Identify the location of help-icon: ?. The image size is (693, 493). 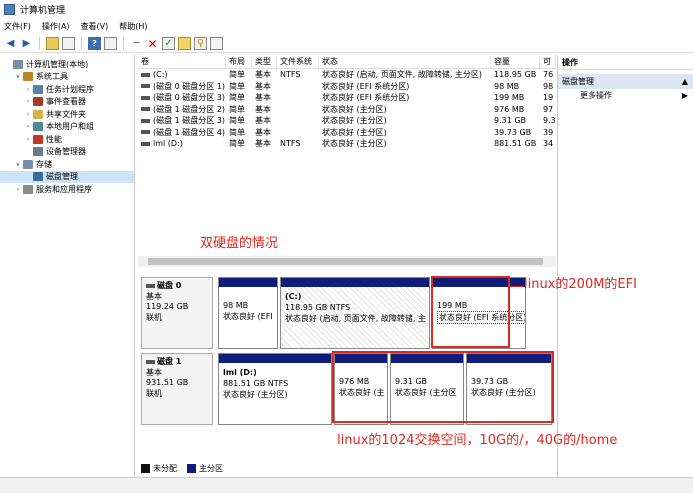
(94, 43).